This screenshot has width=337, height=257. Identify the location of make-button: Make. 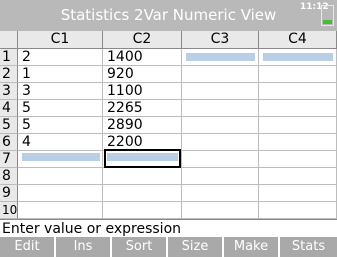
(252, 247).